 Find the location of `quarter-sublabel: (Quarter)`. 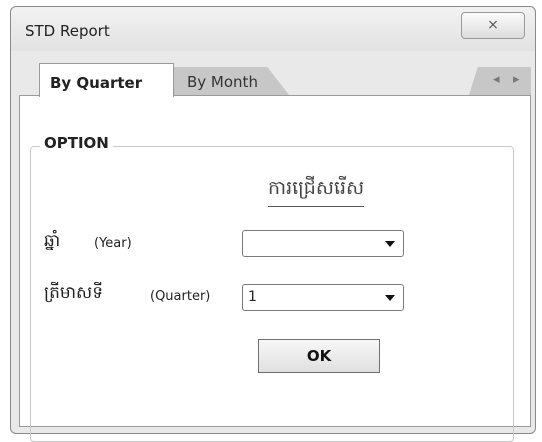

quarter-sublabel: (Quarter) is located at coordinates (180, 296).